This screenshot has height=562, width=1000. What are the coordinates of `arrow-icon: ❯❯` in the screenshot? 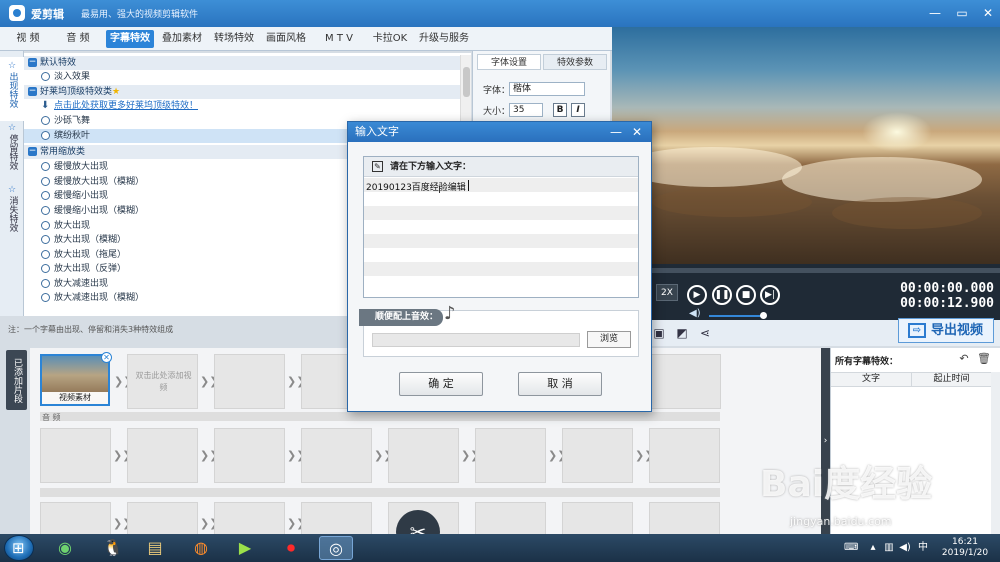 It's located at (209, 455).